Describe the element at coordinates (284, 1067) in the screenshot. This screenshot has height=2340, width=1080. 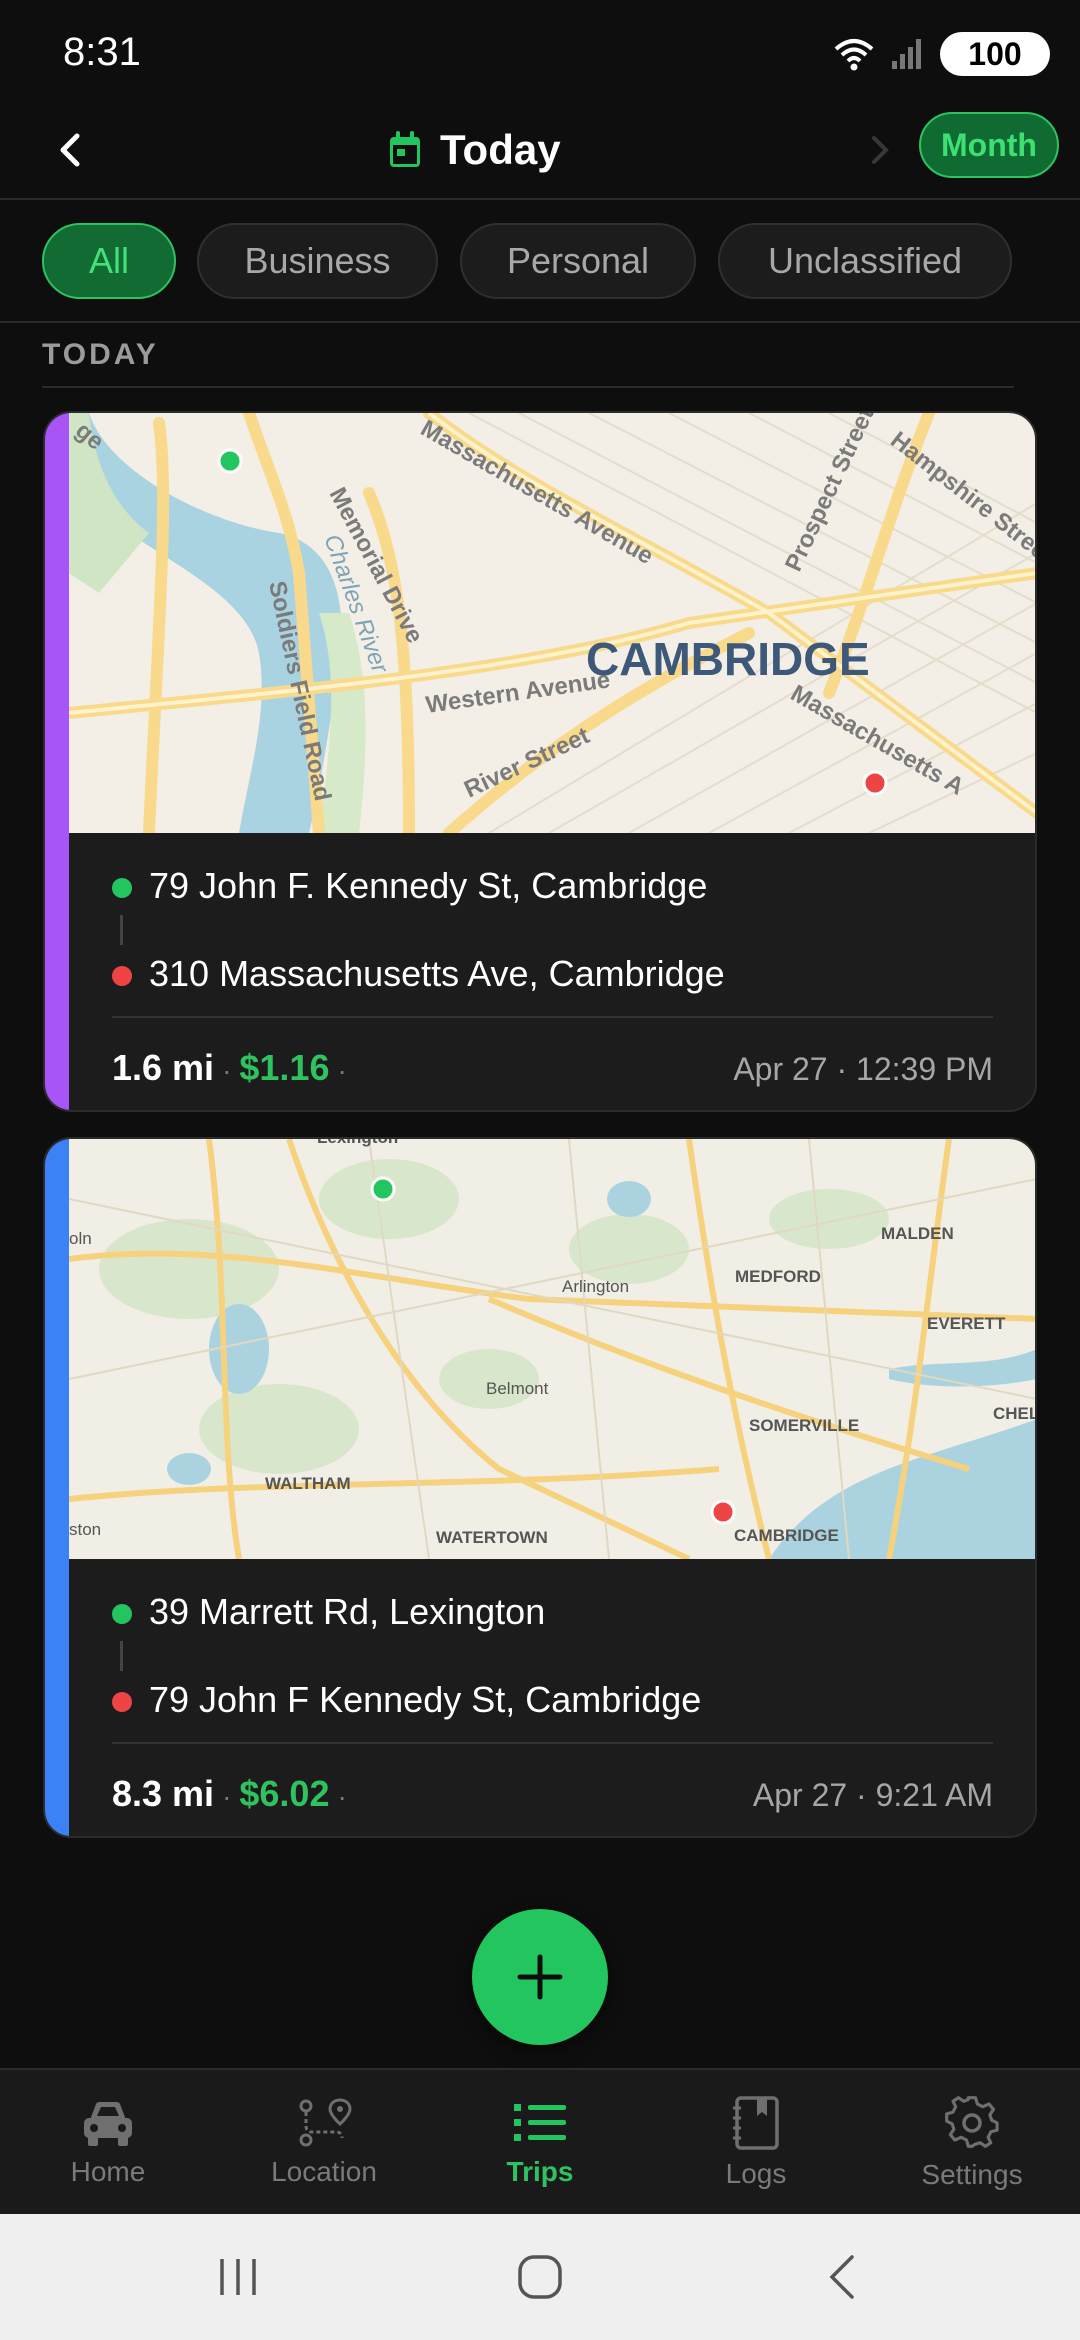
I see `trip-cost: $1.16` at that location.